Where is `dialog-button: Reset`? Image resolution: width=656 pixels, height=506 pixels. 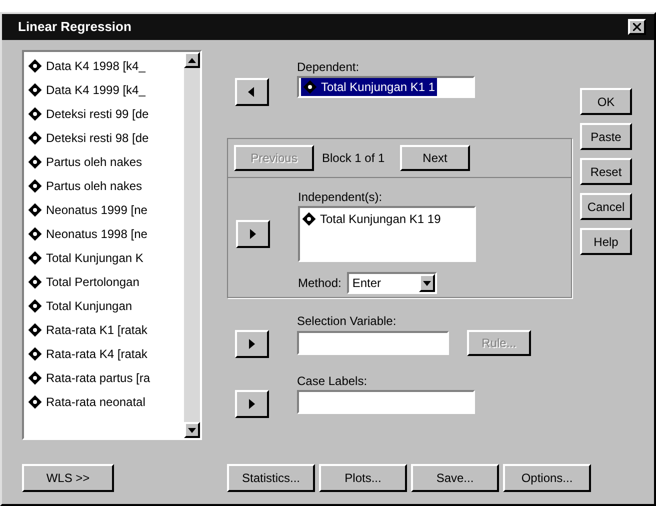 dialog-button: Reset is located at coordinates (606, 171).